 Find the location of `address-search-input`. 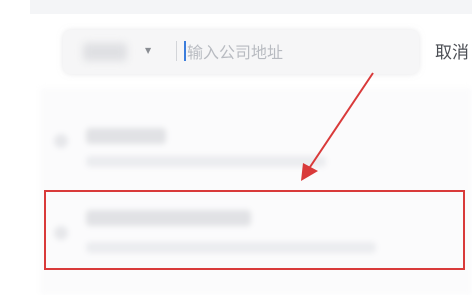

address-search-input is located at coordinates (294, 52).